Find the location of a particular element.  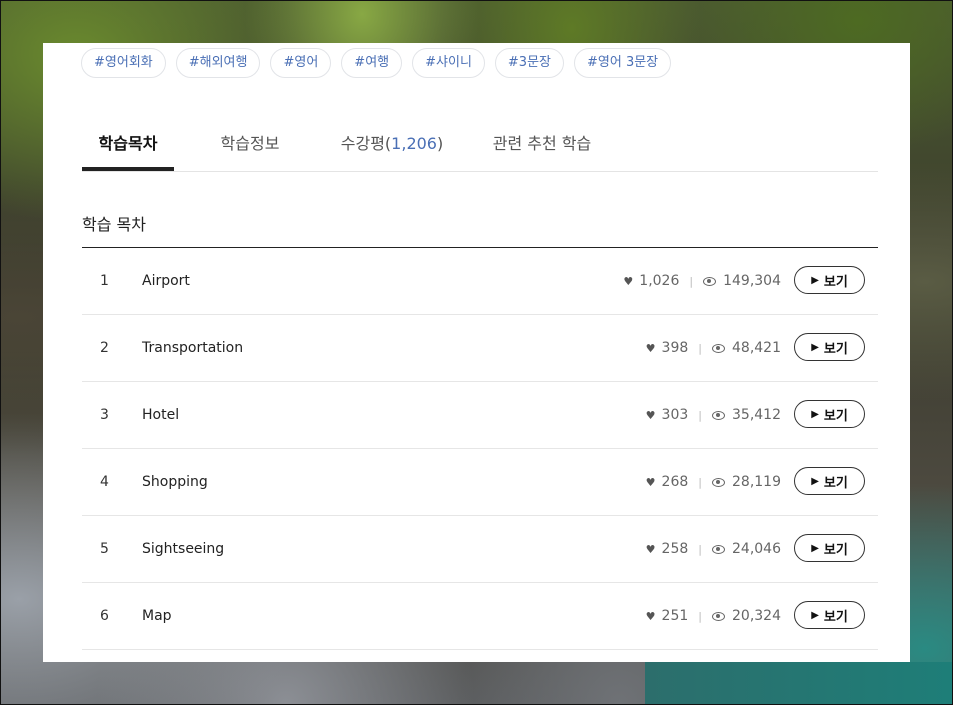

lesson-row: 6 Map ♥ 251 | 20,324 ▶ 보기 is located at coordinates (480, 616).